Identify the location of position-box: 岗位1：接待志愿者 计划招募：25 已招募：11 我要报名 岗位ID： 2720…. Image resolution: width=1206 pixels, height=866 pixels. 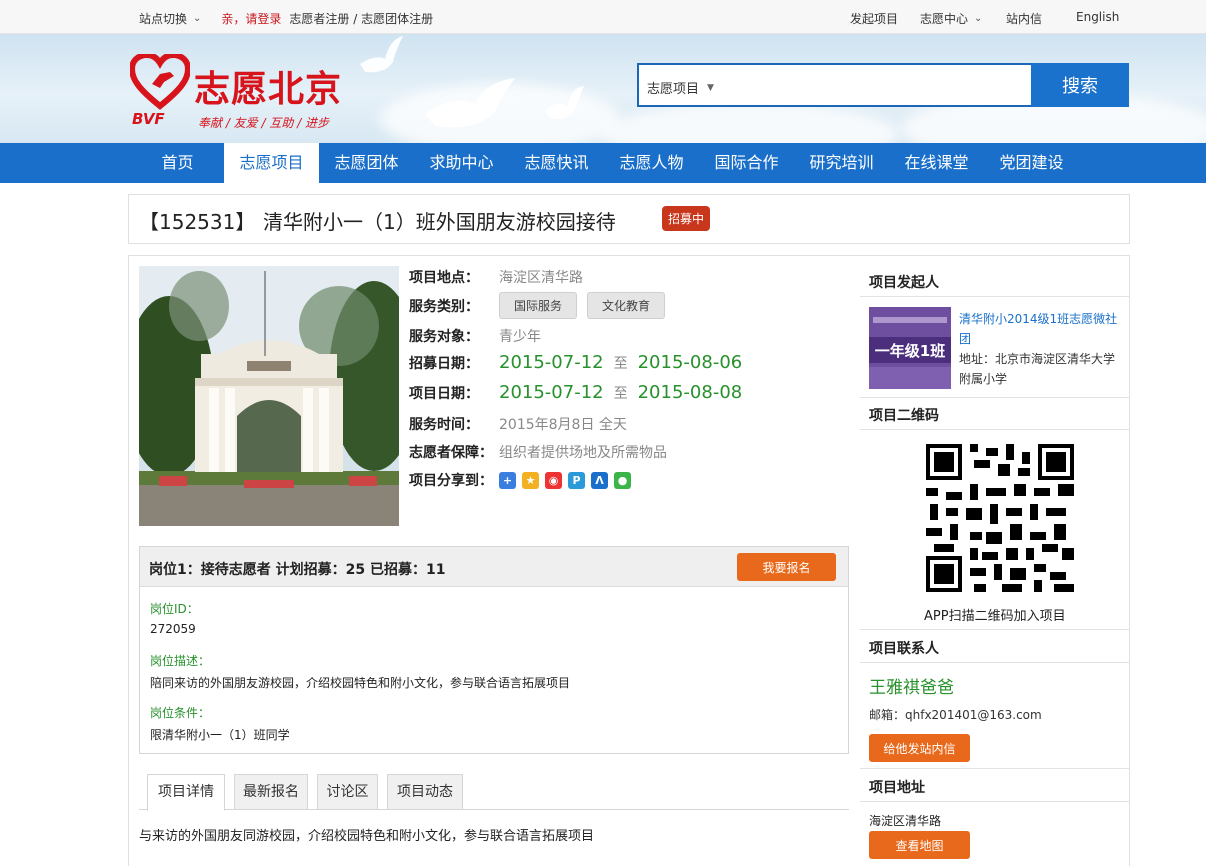
(494, 650).